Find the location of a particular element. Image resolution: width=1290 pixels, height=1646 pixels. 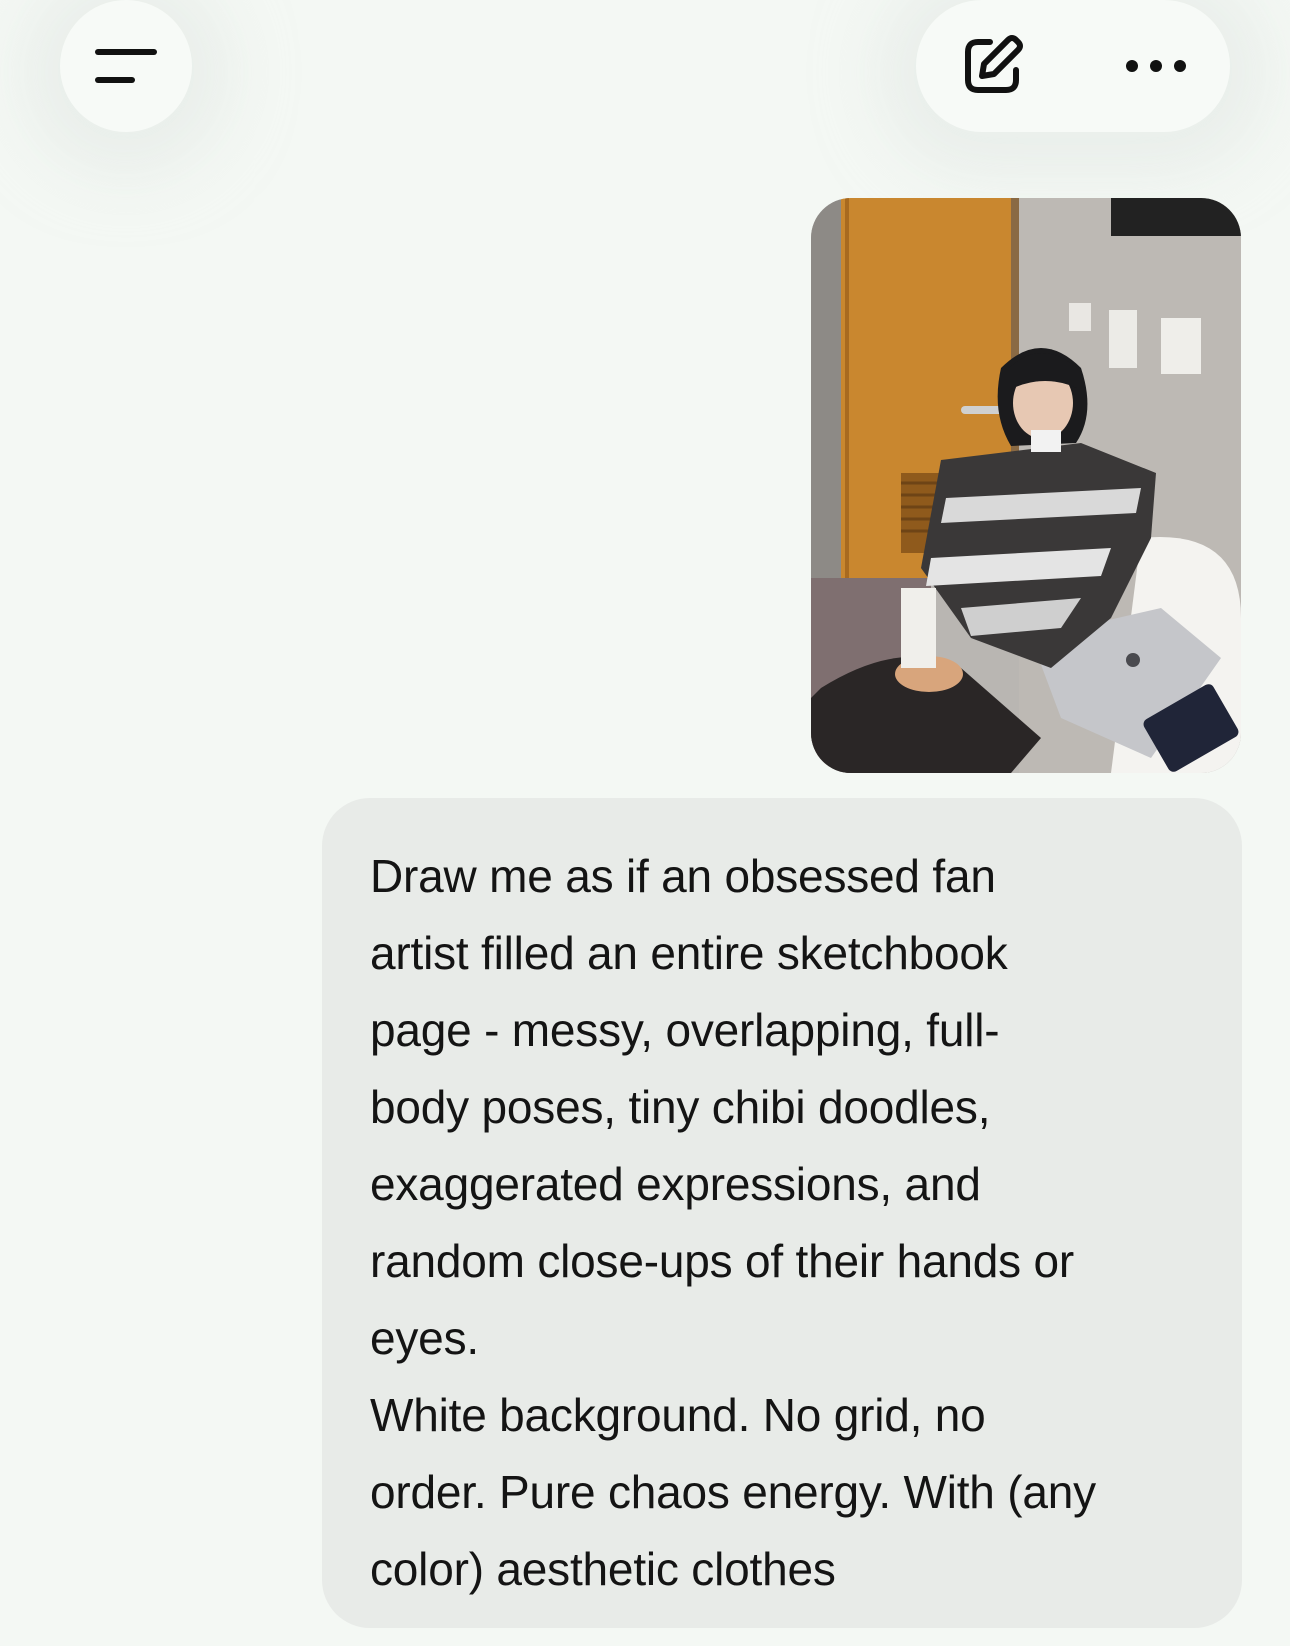

more-horizontal-icon is located at coordinates (1156, 66).